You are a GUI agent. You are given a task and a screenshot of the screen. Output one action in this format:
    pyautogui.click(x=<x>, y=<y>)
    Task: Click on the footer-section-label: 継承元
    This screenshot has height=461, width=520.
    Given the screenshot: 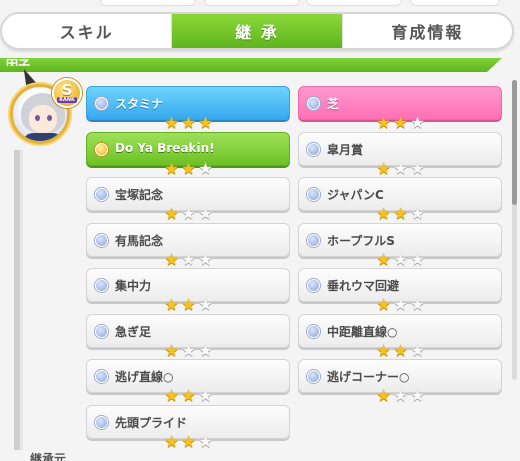 What is the action you would take?
    pyautogui.click(x=48, y=456)
    